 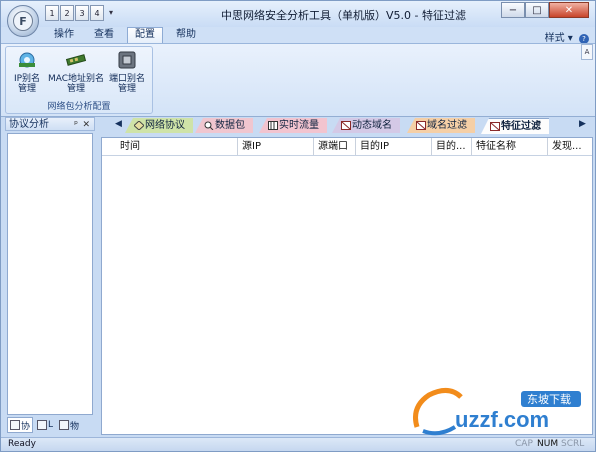 I want to click on mac-alias-label-1: MAC地址别名, so click(x=76, y=79).